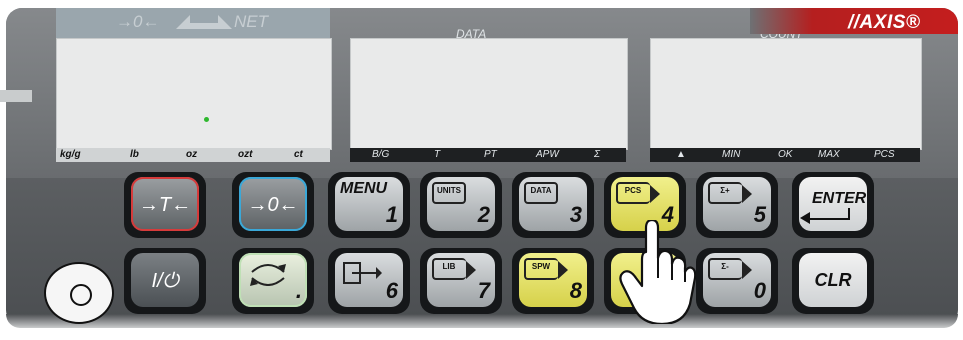 The image size is (963, 340). Describe the element at coordinates (268, 274) in the screenshot. I see `cycle-arrows-icon` at that location.